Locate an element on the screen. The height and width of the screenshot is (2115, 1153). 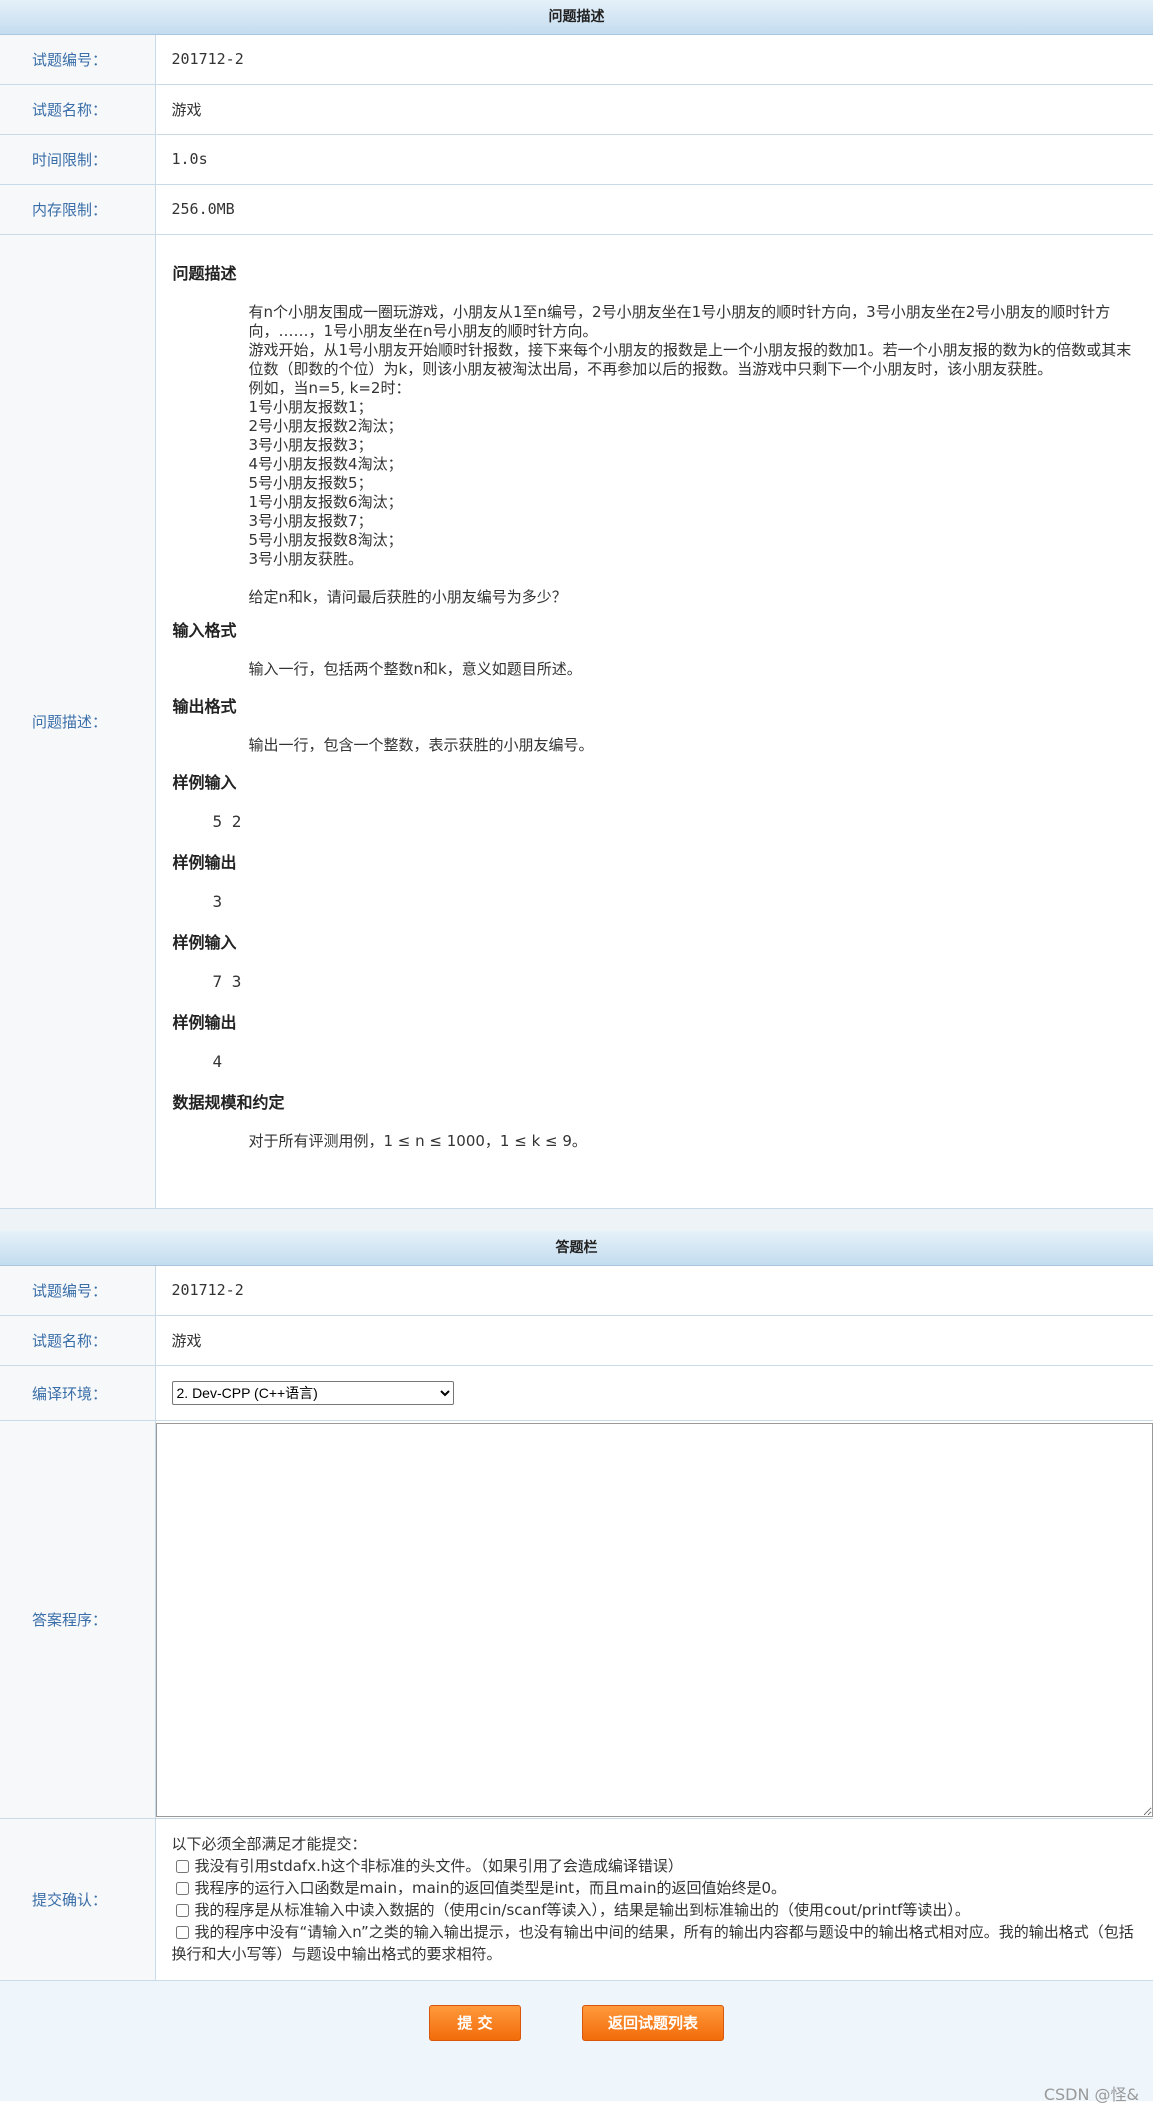
answer-row-id: 试题编号： 201712-2 is located at coordinates (576, 1290).